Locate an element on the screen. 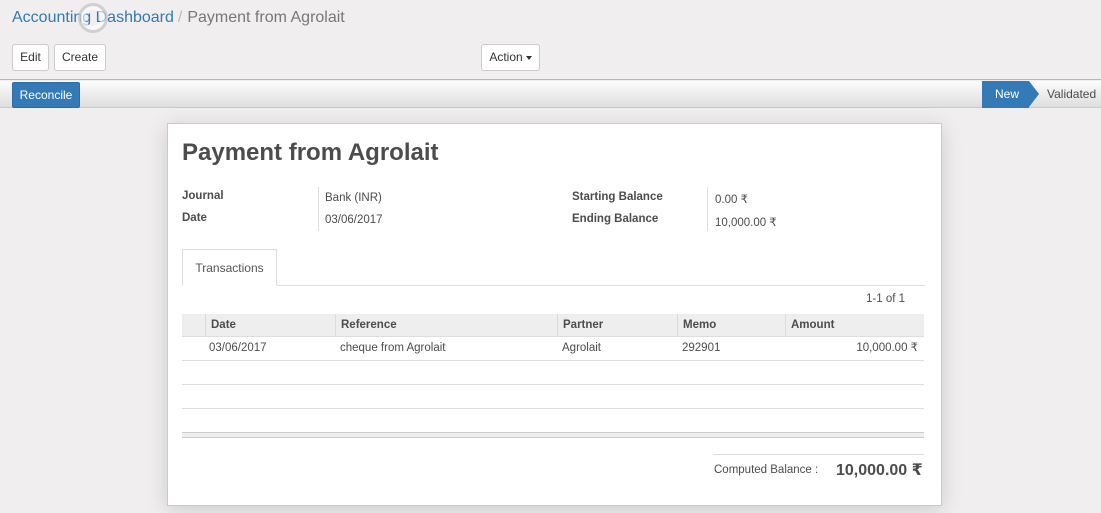 Image resolution: width=1101 pixels, height=513 pixels. table-footer is located at coordinates (553, 435).